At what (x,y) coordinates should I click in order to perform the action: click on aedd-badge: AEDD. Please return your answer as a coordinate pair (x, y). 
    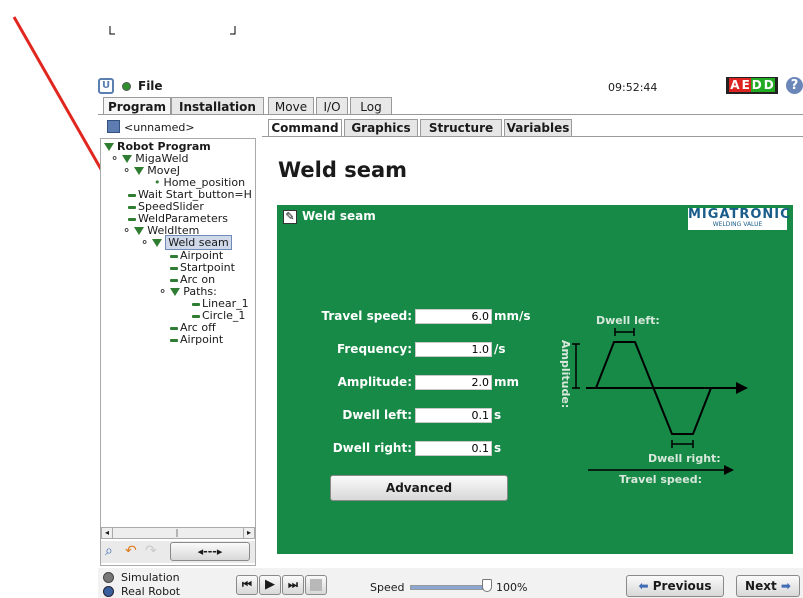
    Looking at the image, I should click on (752, 85).